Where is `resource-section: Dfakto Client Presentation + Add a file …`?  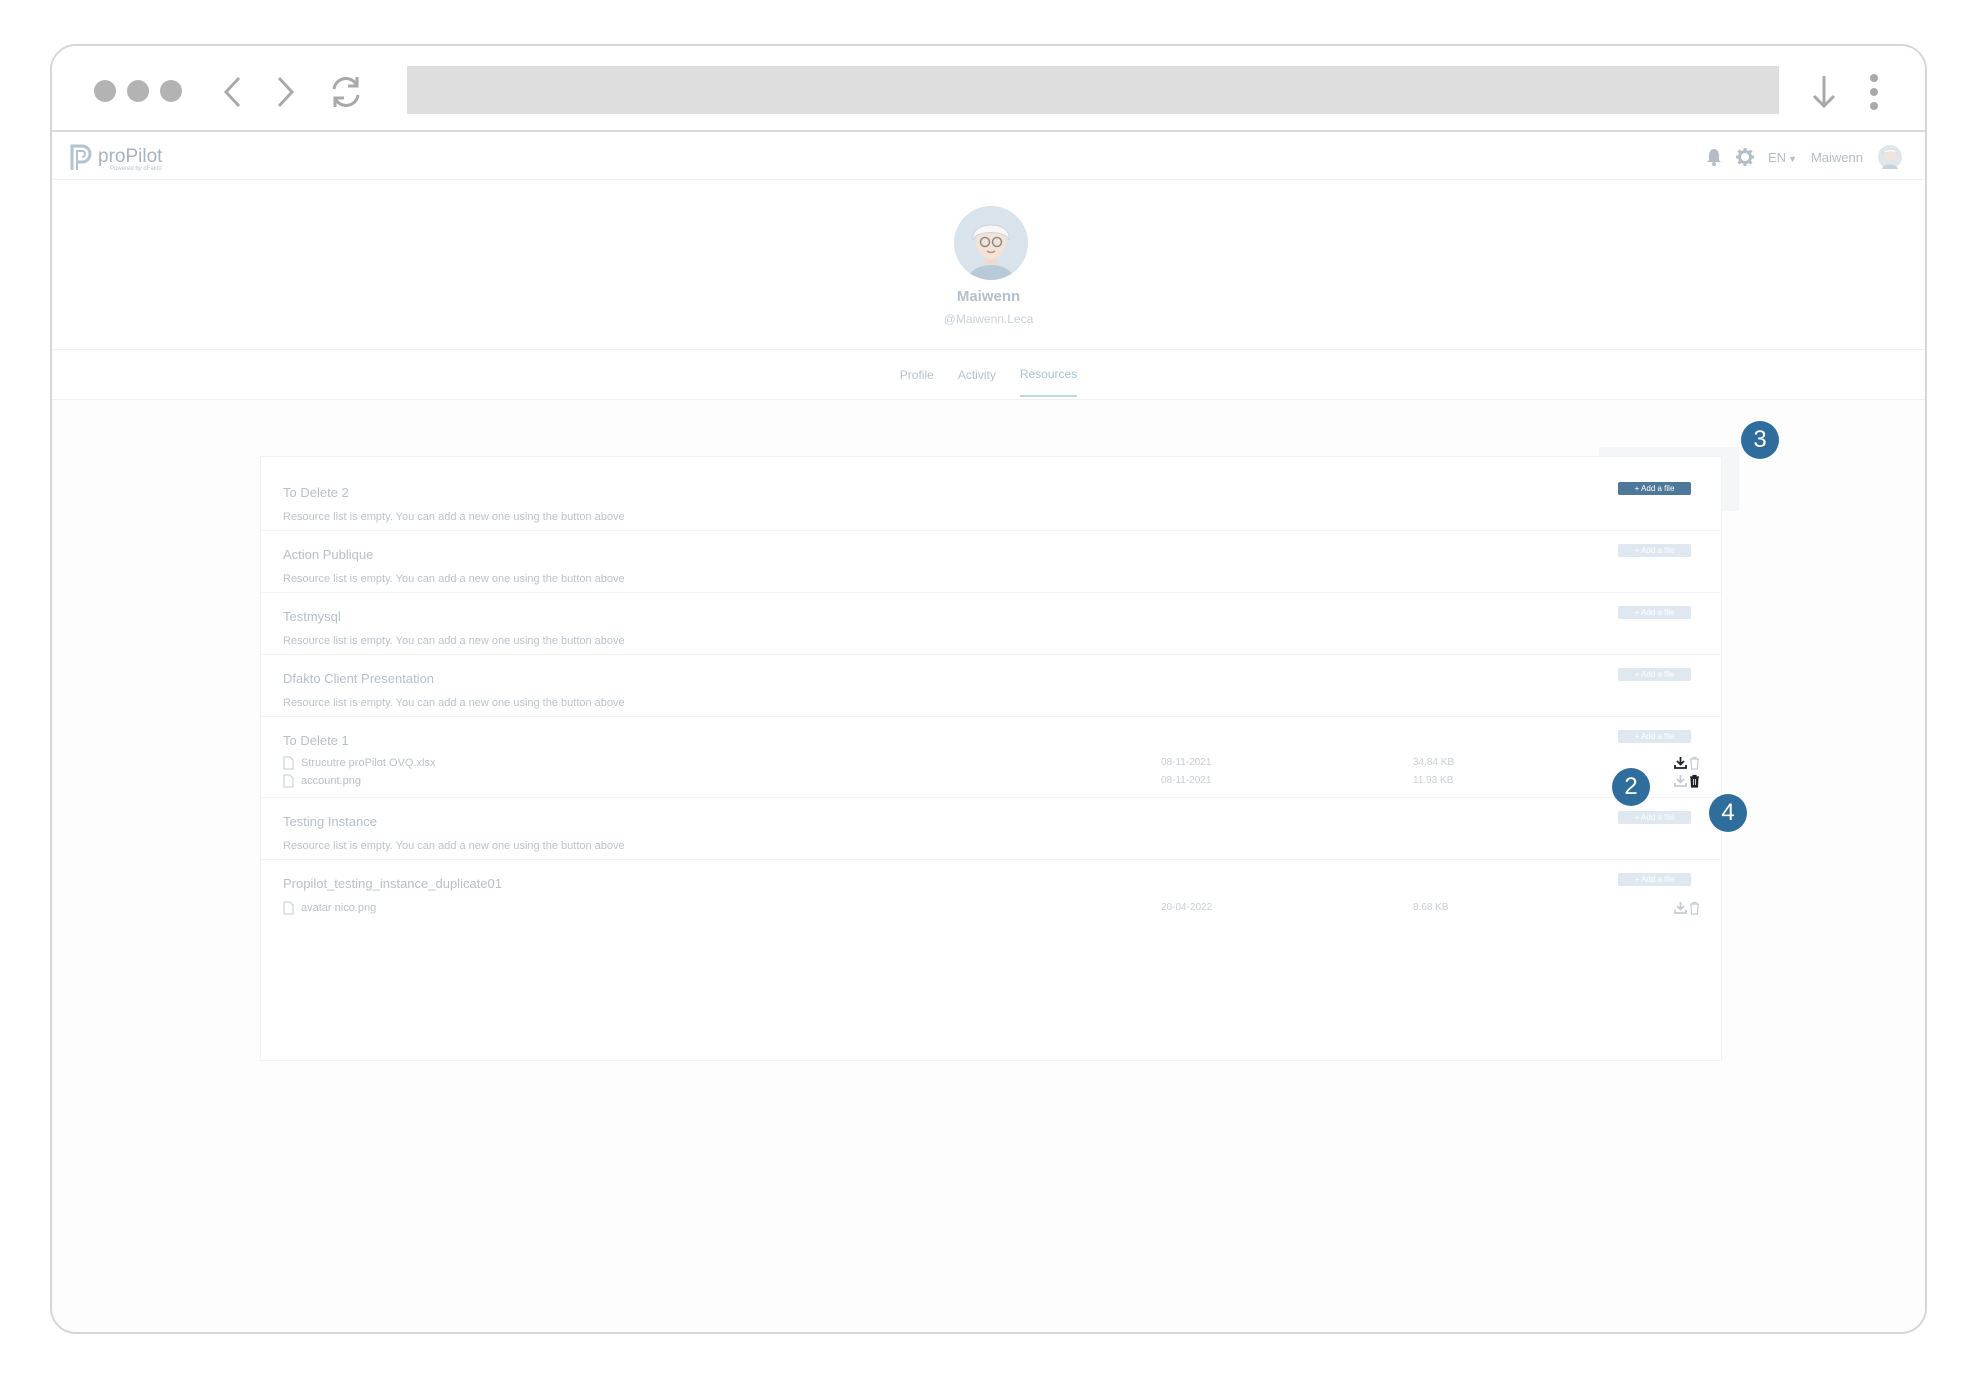
resource-section: Dfakto Client Presentation + Add a file … is located at coordinates (991, 686).